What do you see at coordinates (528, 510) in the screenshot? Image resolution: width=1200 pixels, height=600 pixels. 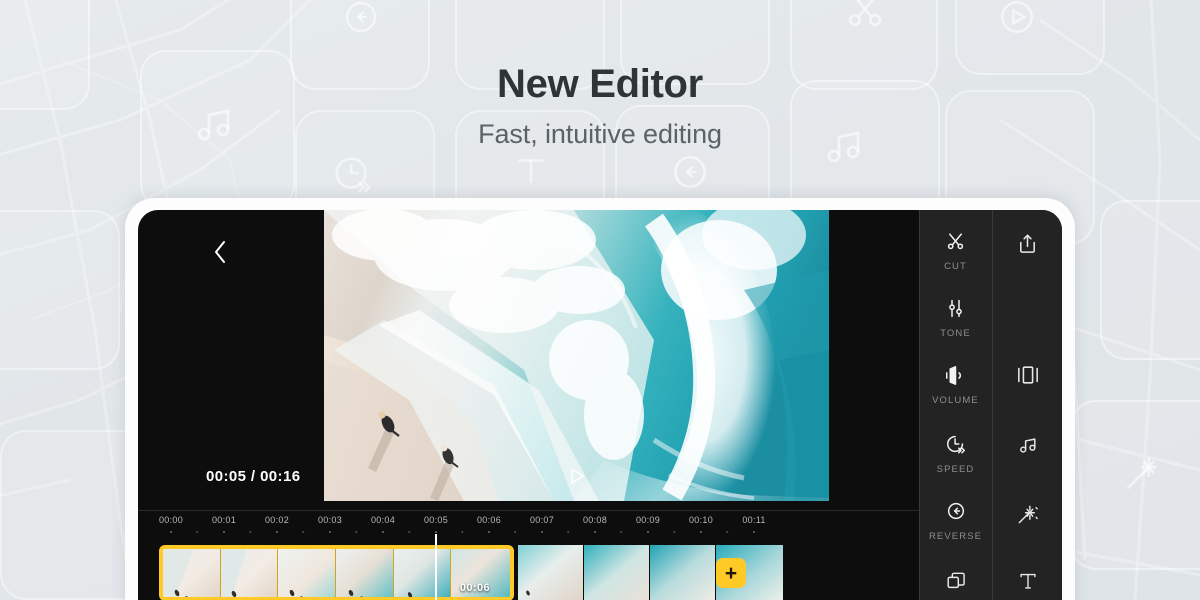 I see `ruler-divider` at bounding box center [528, 510].